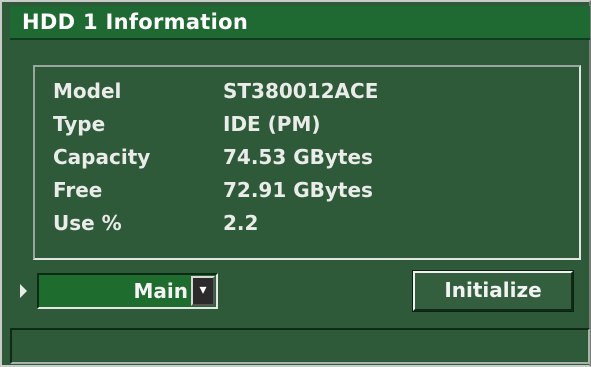 The image size is (591, 367). What do you see at coordinates (272, 124) in the screenshot?
I see `info-value: IDE (PM)` at bounding box center [272, 124].